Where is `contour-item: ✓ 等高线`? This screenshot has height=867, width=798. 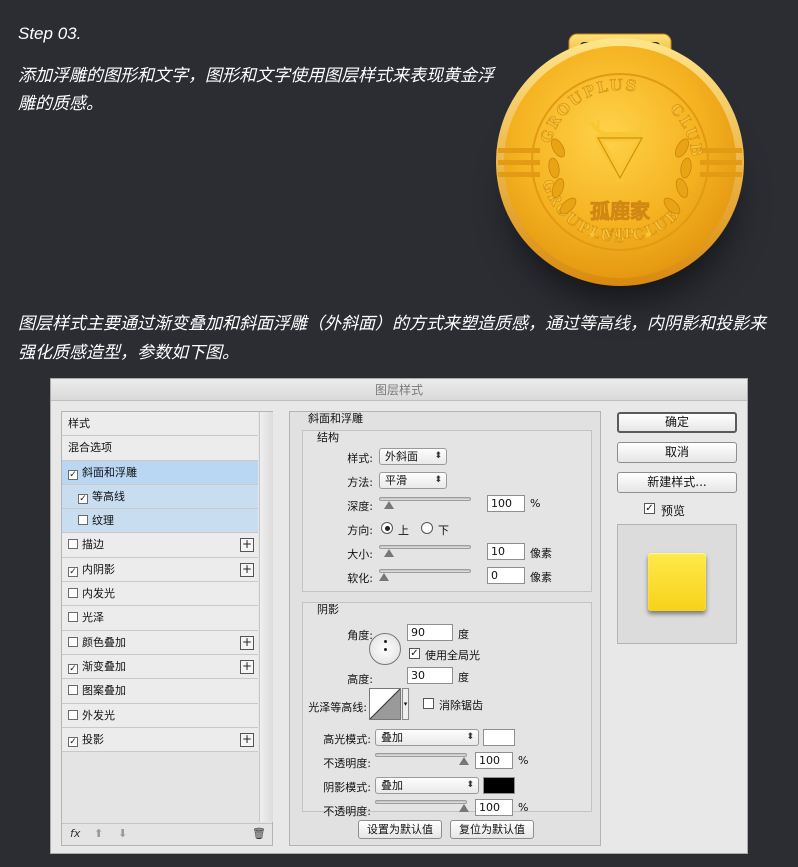 contour-item: ✓ 等高线 is located at coordinates (160, 497).